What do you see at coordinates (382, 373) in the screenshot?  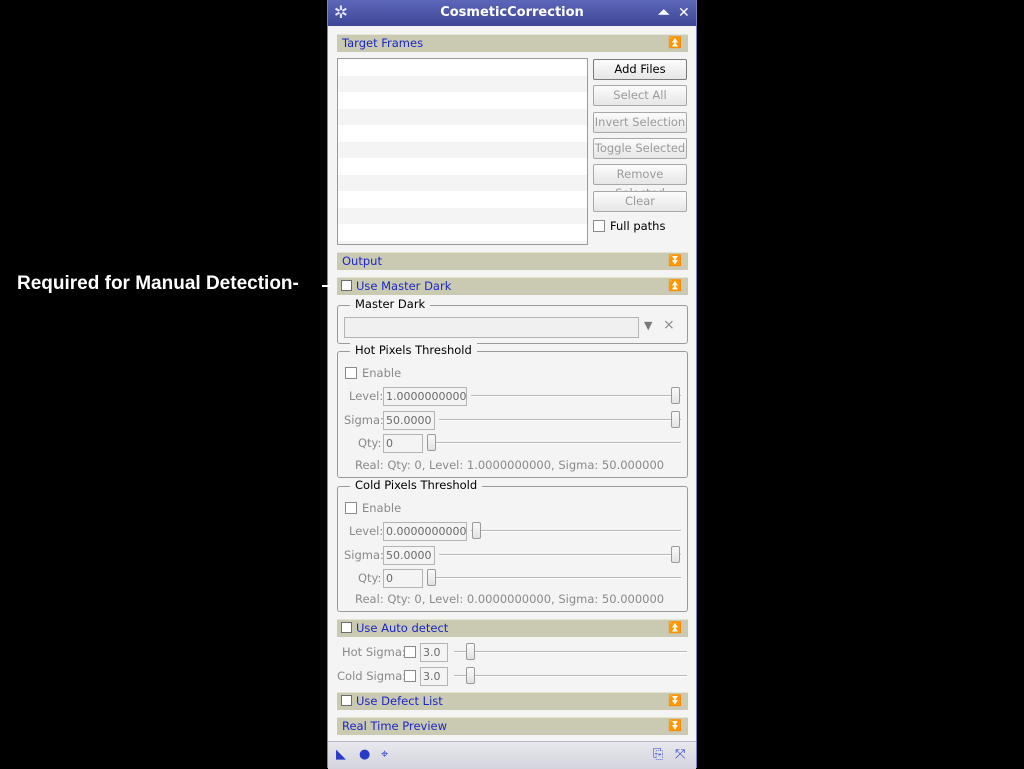 I see `hot-enable-label: Enable` at bounding box center [382, 373].